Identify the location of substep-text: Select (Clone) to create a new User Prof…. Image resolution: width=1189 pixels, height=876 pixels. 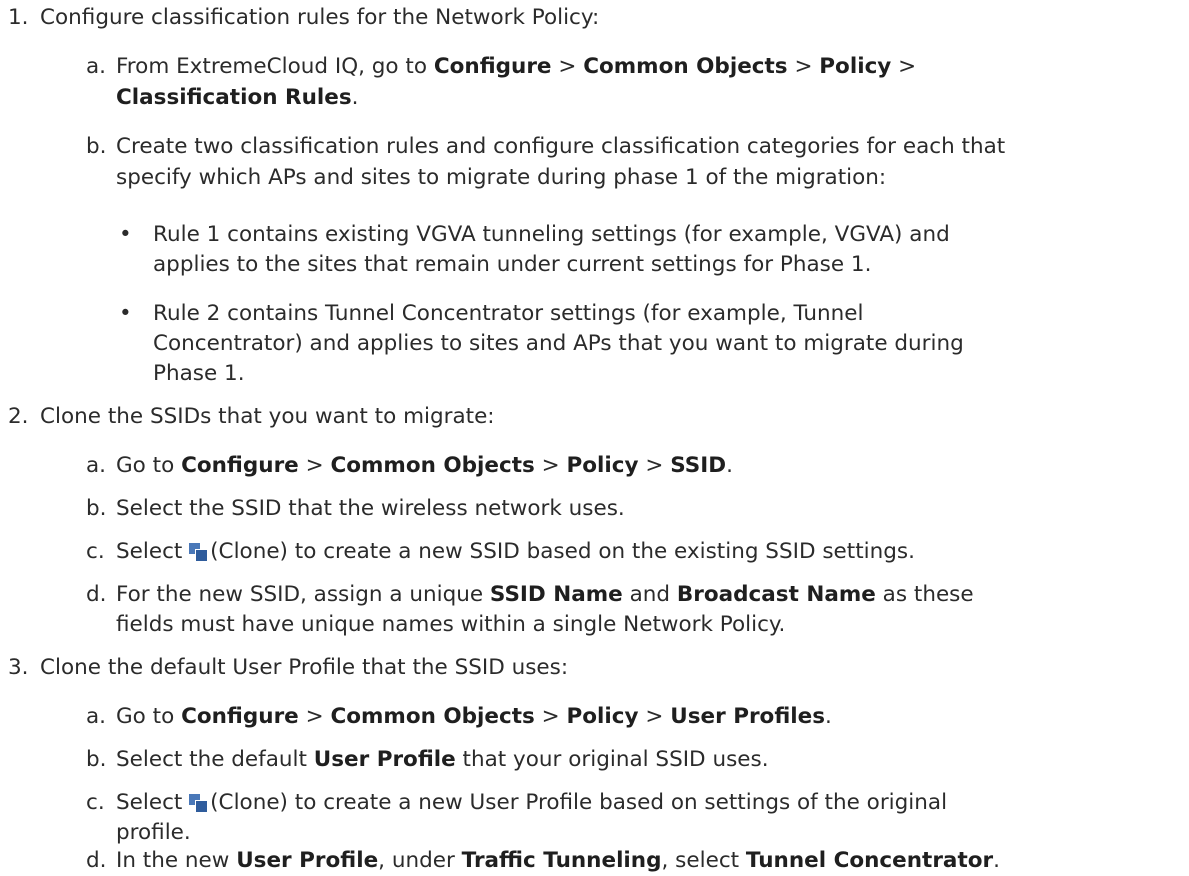
(532, 802).